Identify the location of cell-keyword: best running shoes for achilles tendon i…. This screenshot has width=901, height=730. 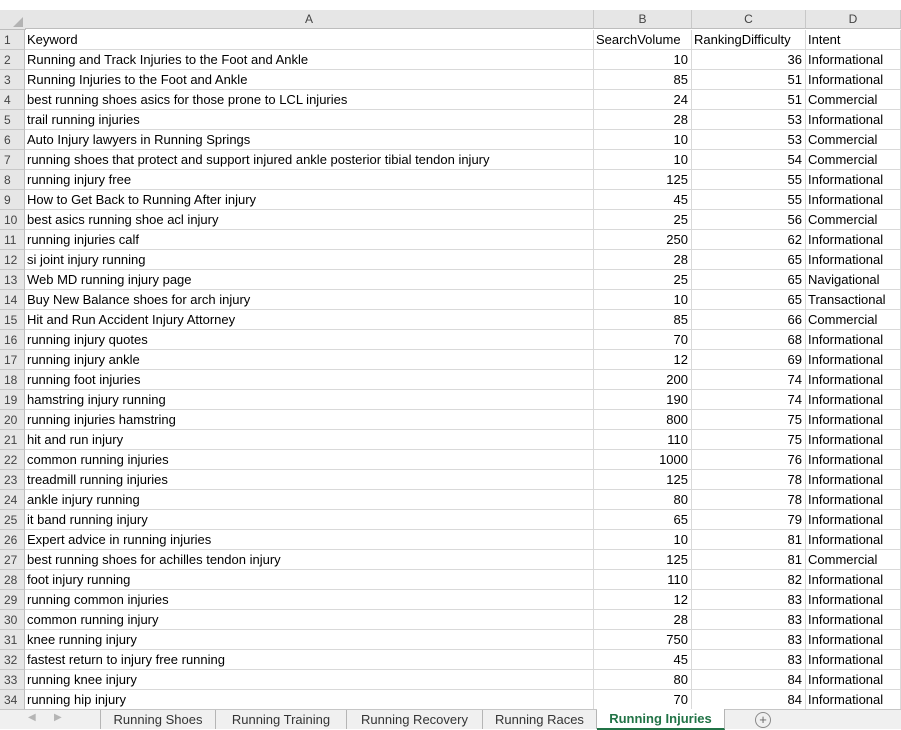
(309, 560).